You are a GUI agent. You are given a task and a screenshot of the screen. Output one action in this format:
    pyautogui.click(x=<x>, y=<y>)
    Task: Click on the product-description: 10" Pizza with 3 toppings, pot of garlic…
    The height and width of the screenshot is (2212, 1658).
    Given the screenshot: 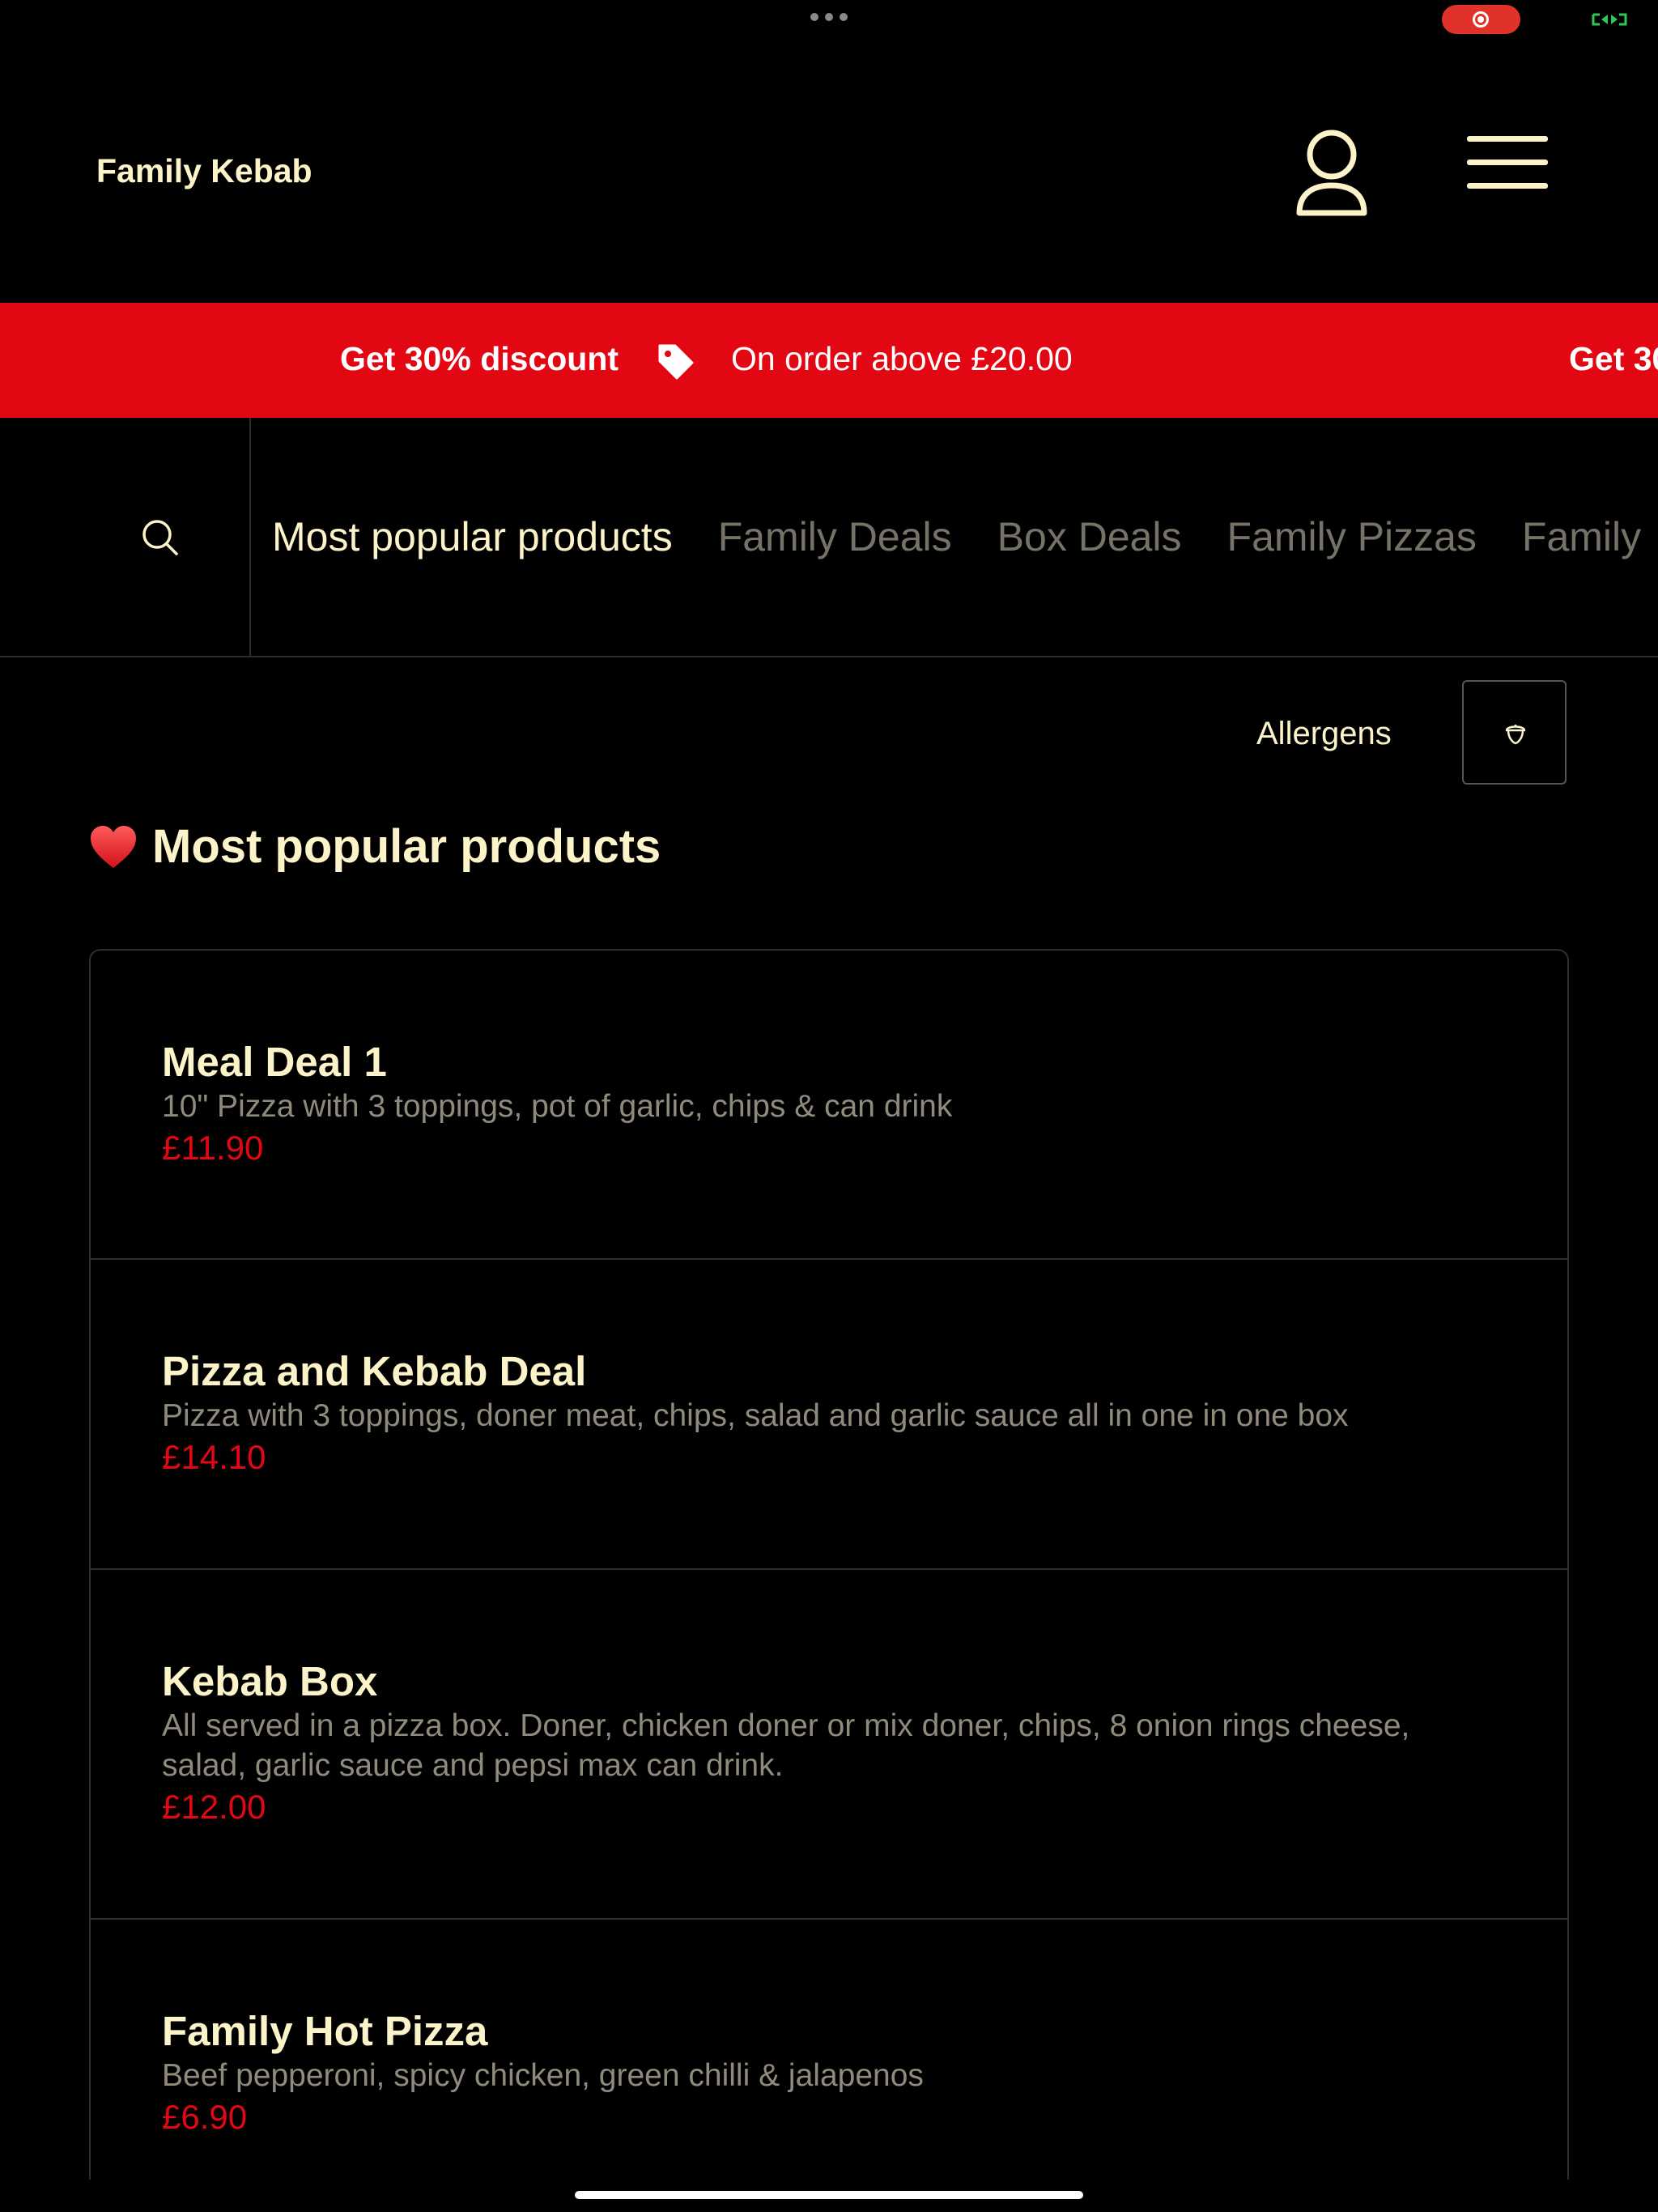 What is the action you would take?
    pyautogui.click(x=557, y=1106)
    